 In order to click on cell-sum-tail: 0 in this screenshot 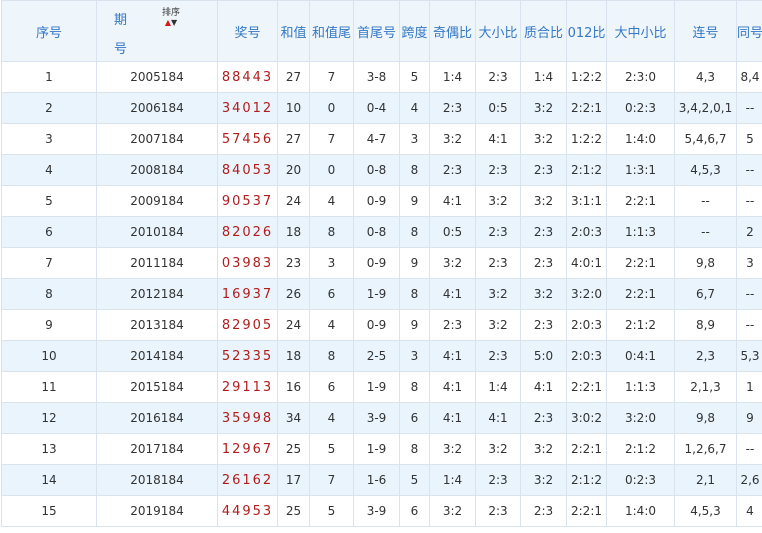, I will do `click(331, 170)`.